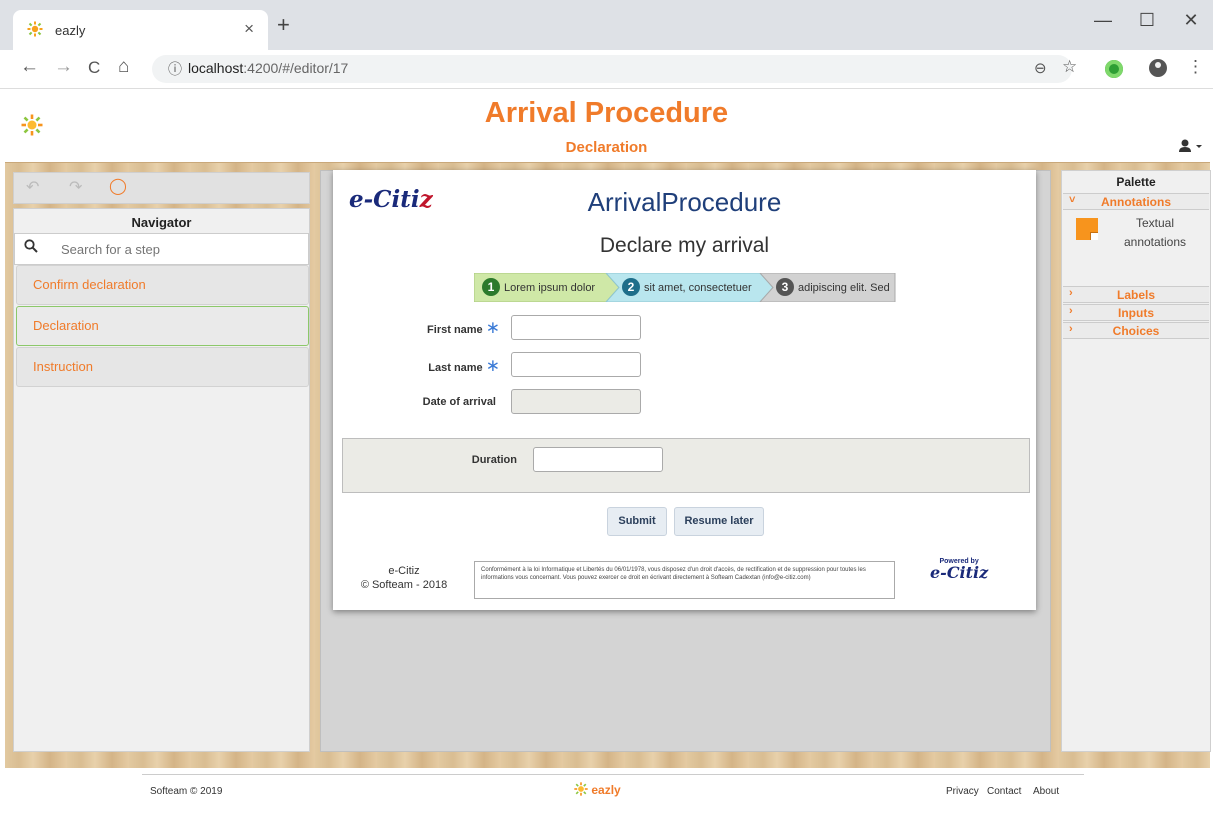 Image resolution: width=1213 pixels, height=814 pixels. What do you see at coordinates (1190, 146) in the screenshot?
I see `user-menu-icon` at bounding box center [1190, 146].